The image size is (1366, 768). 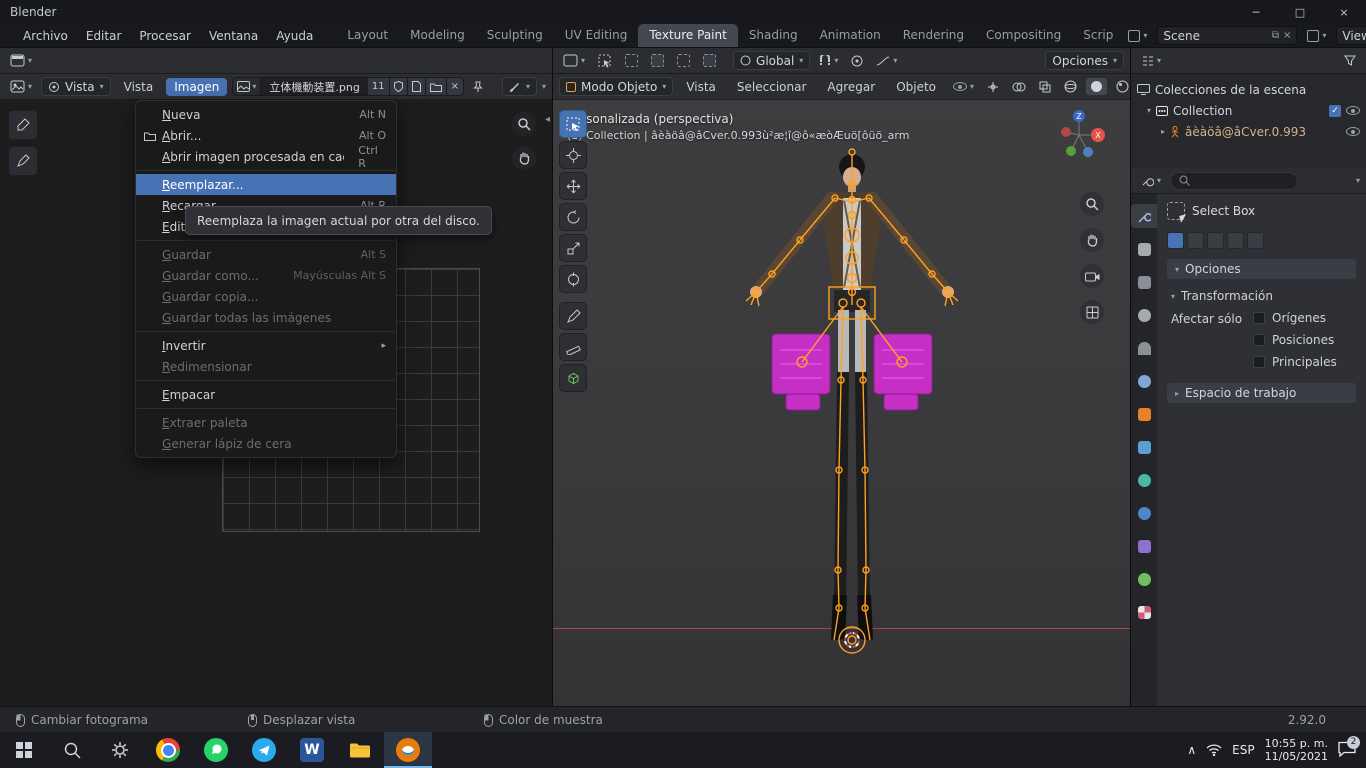 What do you see at coordinates (1263, 296) in the screenshot?
I see `transform-subsection-header: ▾ Transformación` at bounding box center [1263, 296].